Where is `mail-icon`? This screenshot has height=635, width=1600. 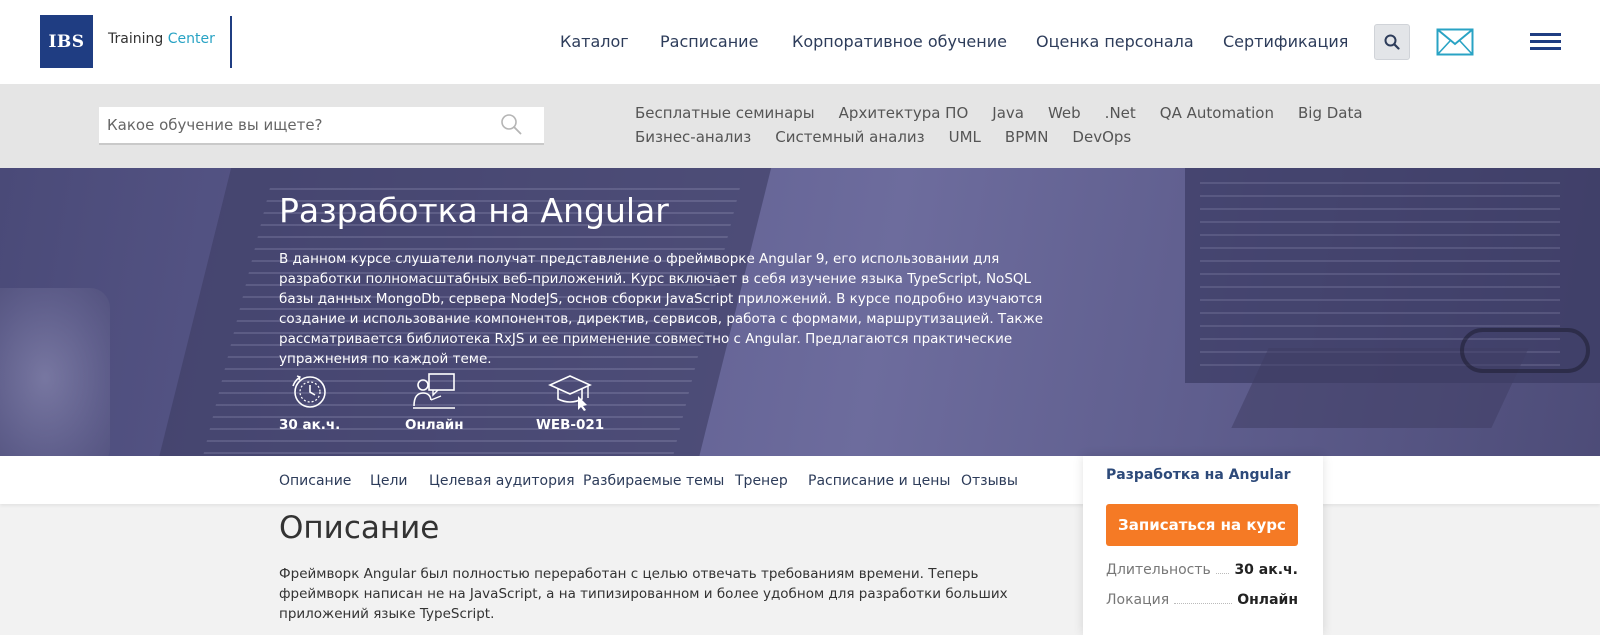 mail-icon is located at coordinates (1455, 42).